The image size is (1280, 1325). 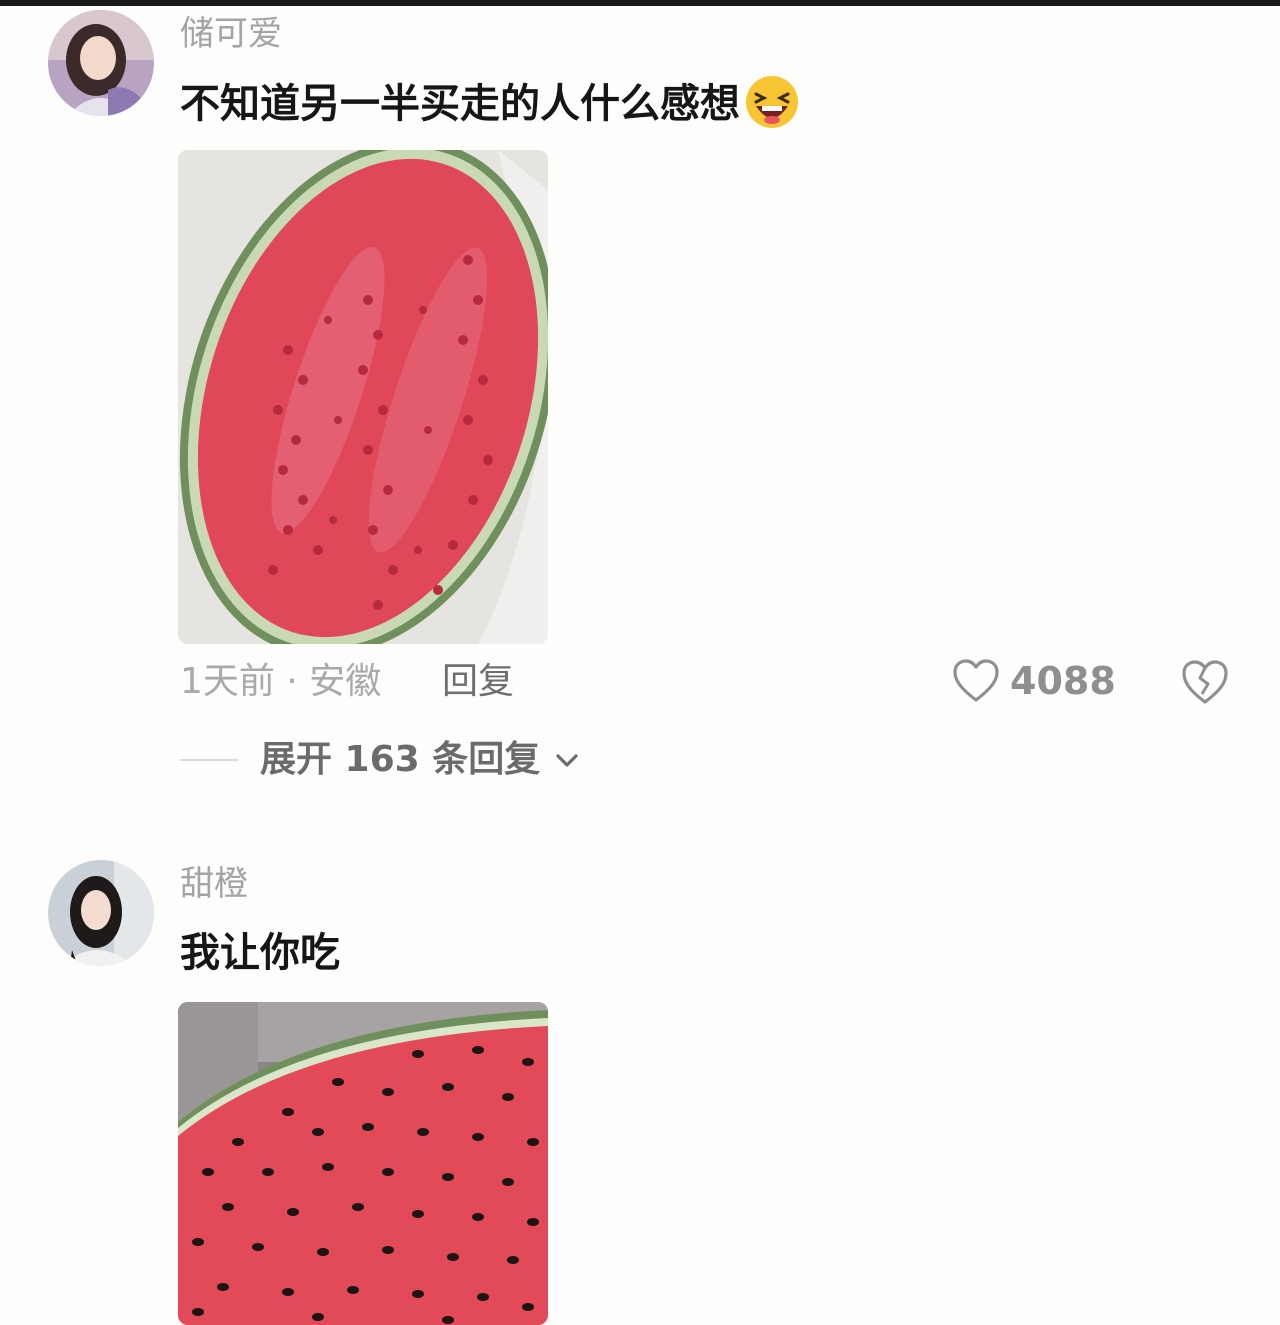 What do you see at coordinates (260, 953) in the screenshot?
I see `comment-text: 我让你吃` at bounding box center [260, 953].